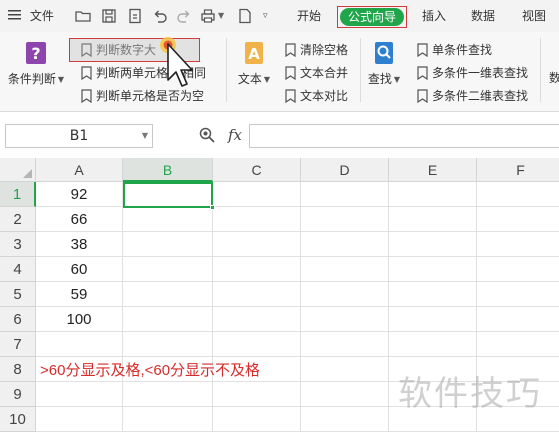  I want to click on tab-home: 开始, so click(309, 16).